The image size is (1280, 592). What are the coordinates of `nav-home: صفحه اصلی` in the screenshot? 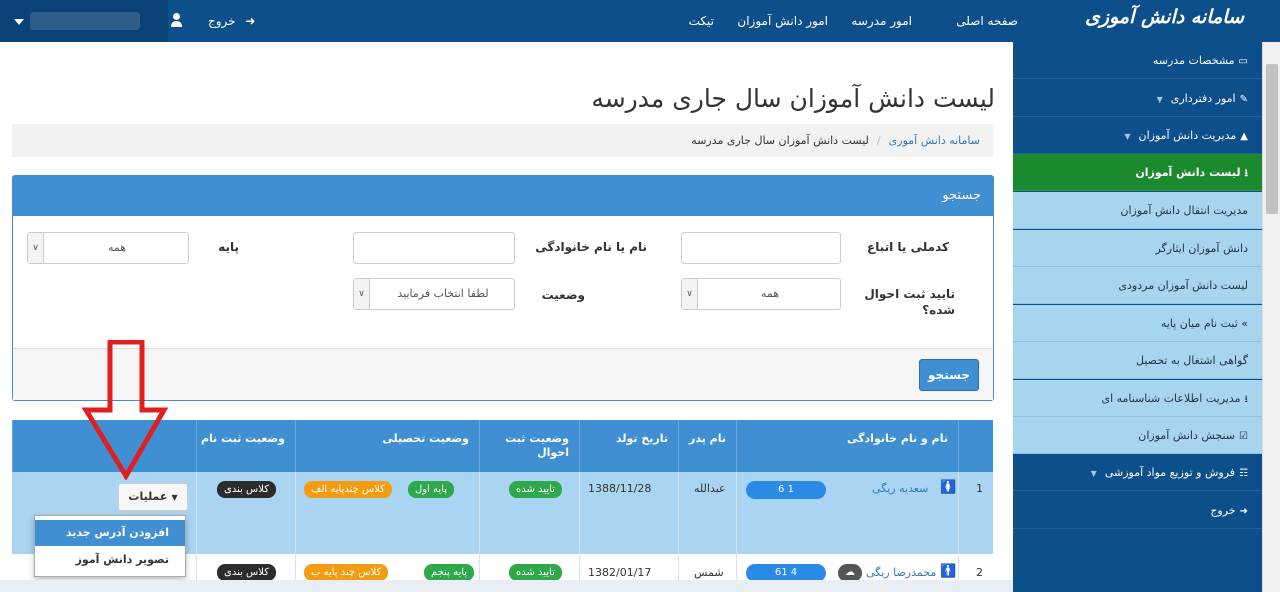 It's located at (987, 21).